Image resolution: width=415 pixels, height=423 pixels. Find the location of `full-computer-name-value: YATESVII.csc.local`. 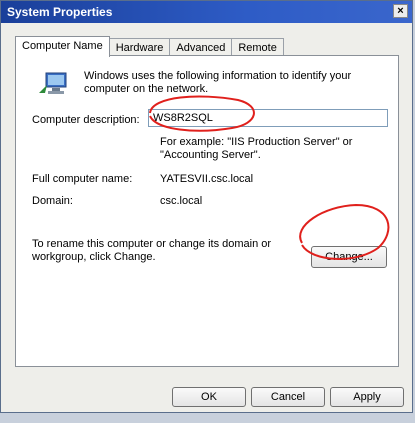

full-computer-name-value: YATESVII.csc.local is located at coordinates (207, 179).